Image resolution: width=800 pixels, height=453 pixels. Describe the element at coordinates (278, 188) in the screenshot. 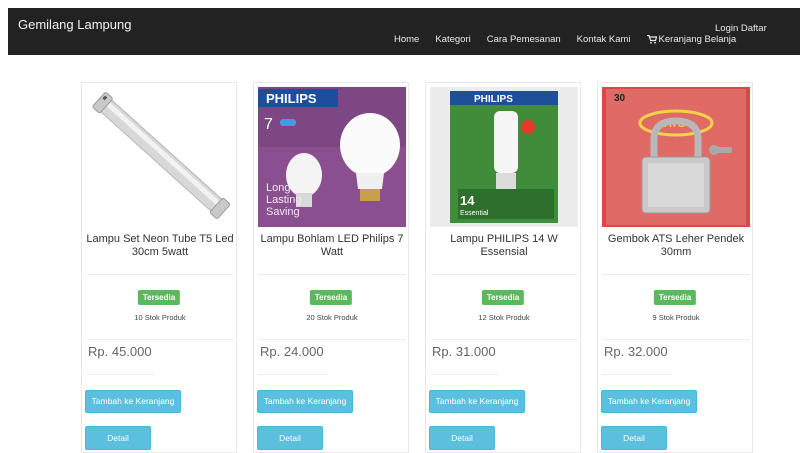

I see `svg-text: Long` at that location.